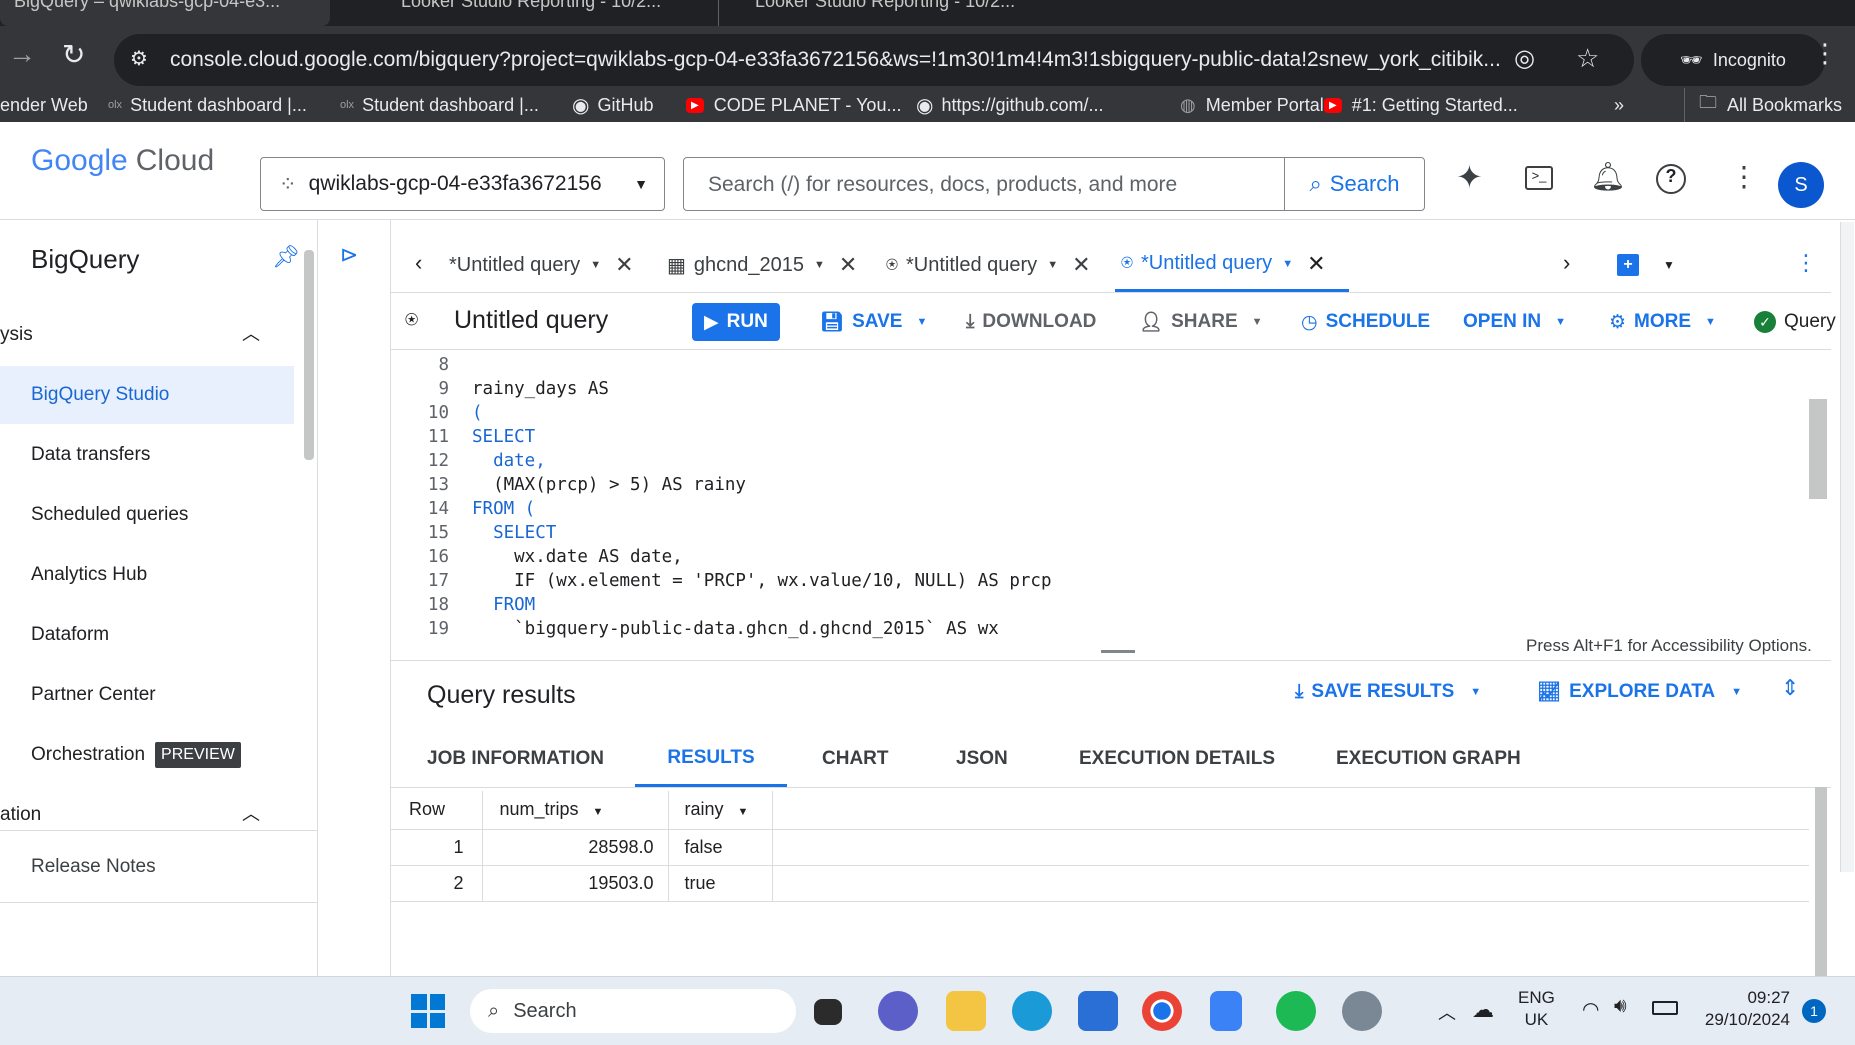  Describe the element at coordinates (16, 335) in the screenshot. I see `sidebar-section-analysis: ysis` at that location.